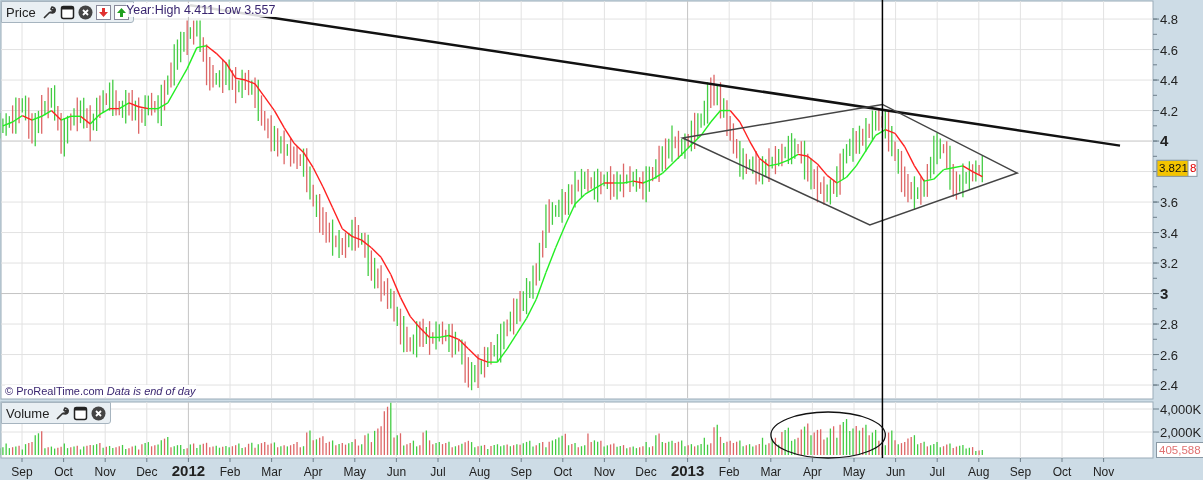  Describe the element at coordinates (100, 391) in the screenshot. I see `credit-text: © ProRealTime.com Data is end of day` at that location.